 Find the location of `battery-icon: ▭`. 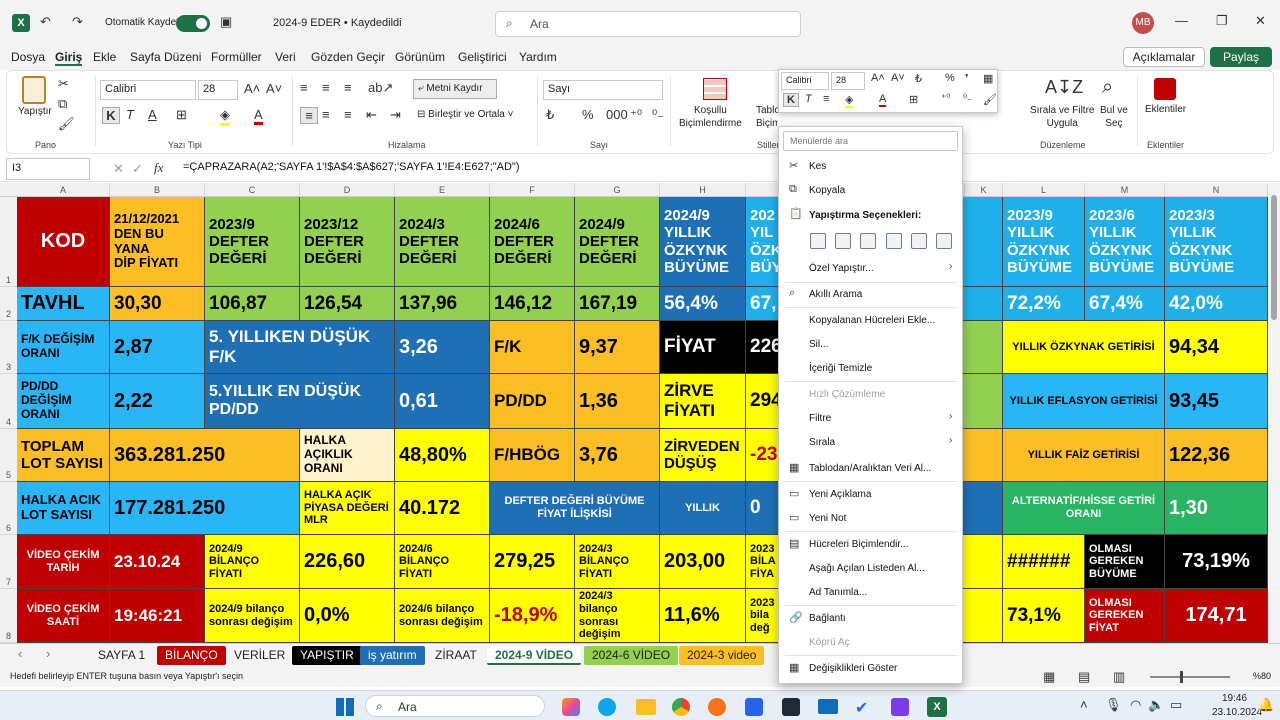

battery-icon: ▭ is located at coordinates (1176, 705).